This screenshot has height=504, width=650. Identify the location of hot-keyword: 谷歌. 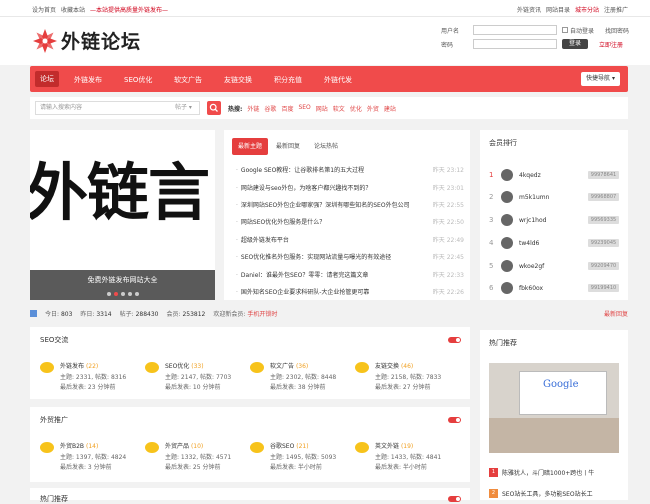
(270, 108).